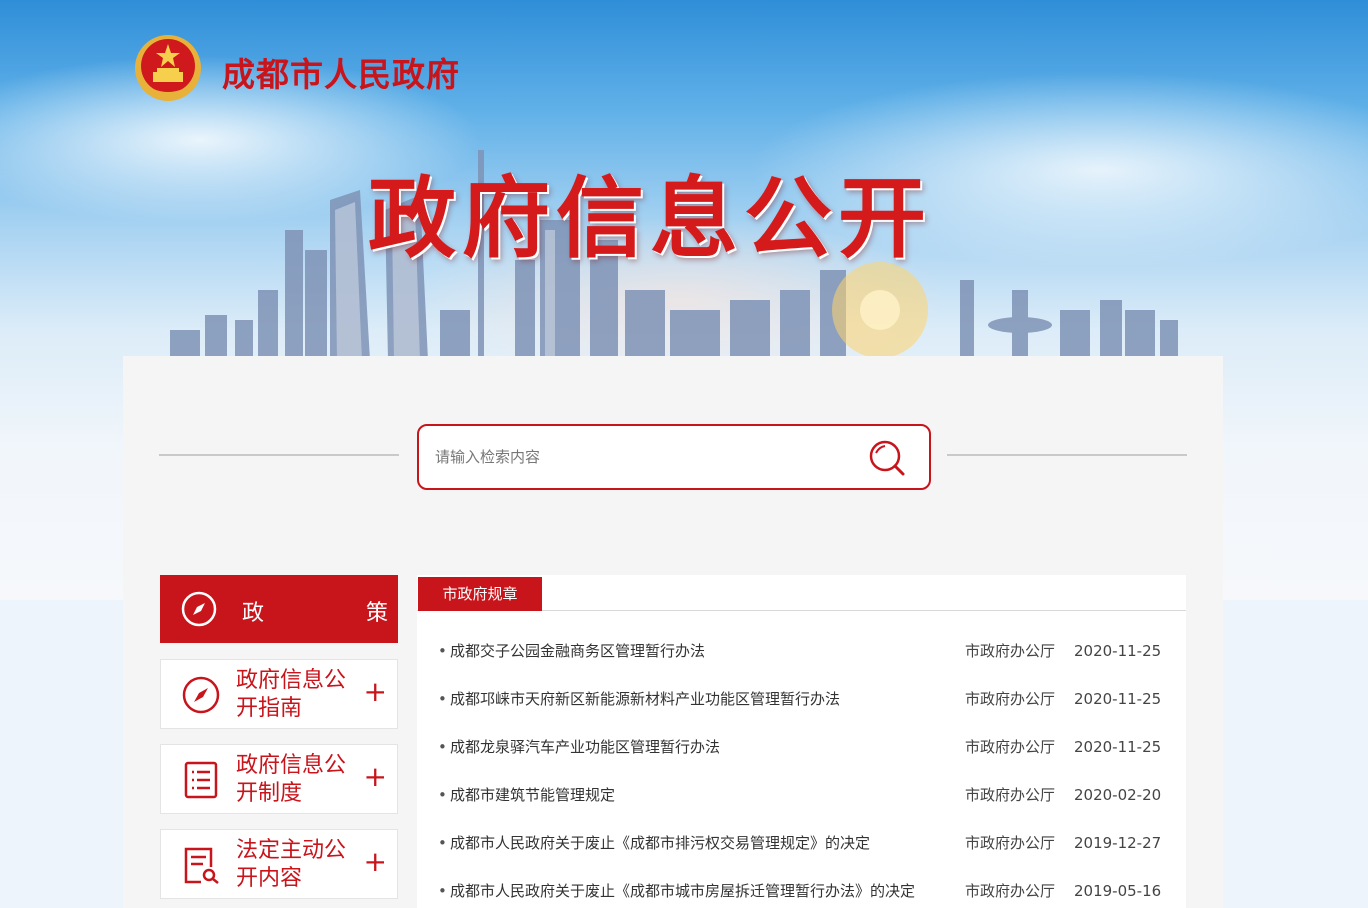 The width and height of the screenshot is (1368, 908). What do you see at coordinates (1067, 455) in the screenshot?
I see `divider-right` at bounding box center [1067, 455].